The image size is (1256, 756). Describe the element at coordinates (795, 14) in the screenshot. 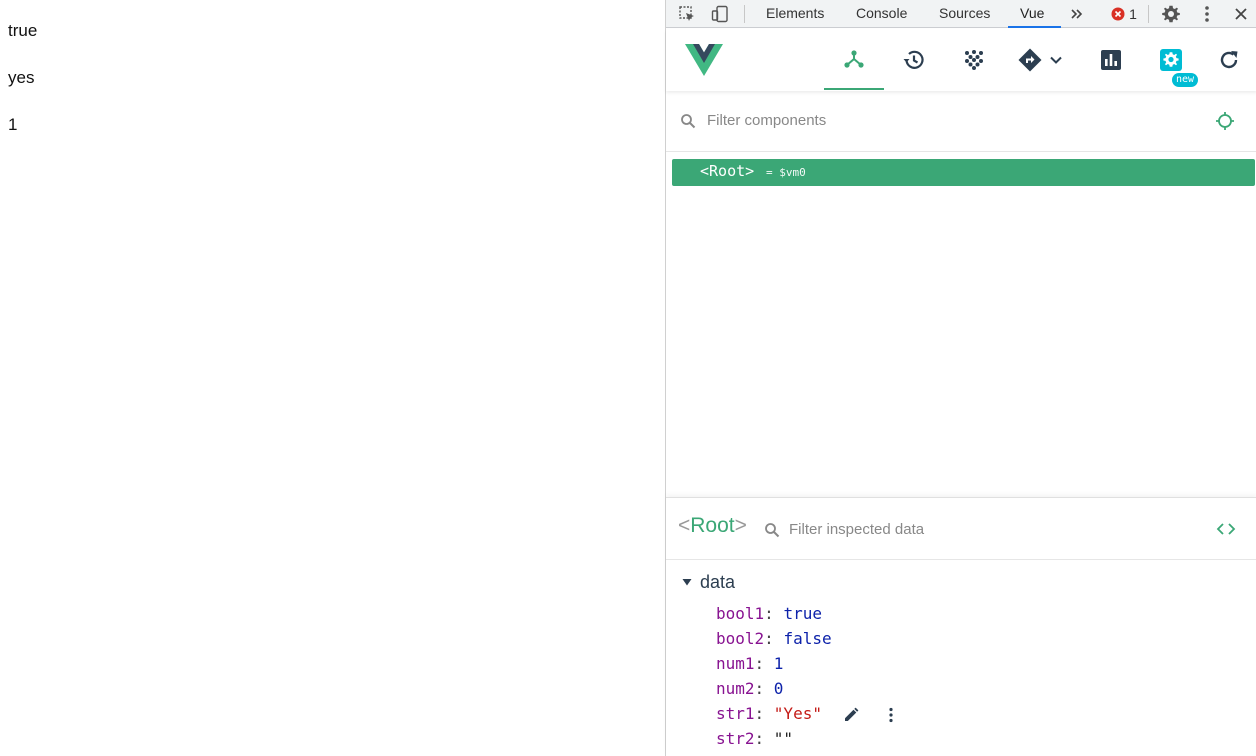

I see `tab-elements: Elements` at that location.